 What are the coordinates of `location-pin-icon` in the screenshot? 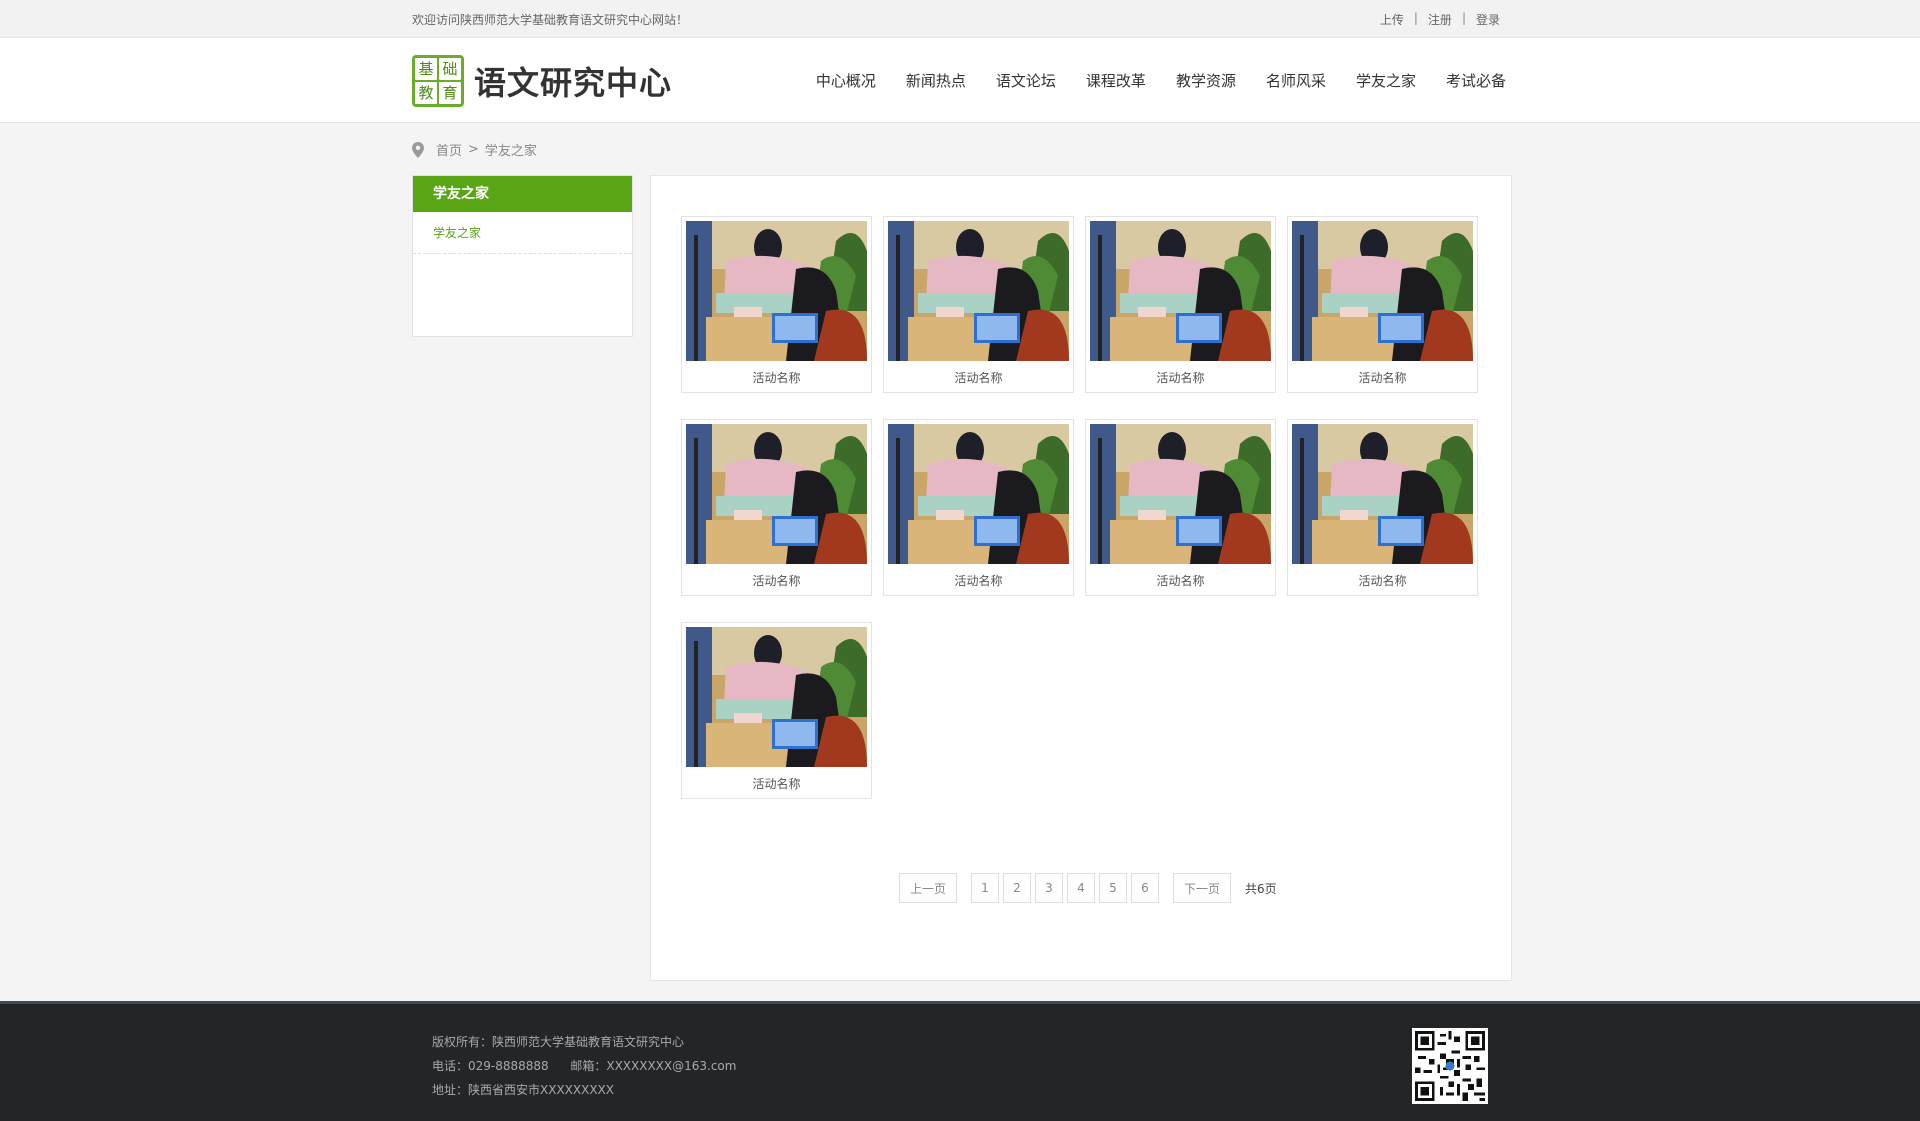 It's located at (418, 149).